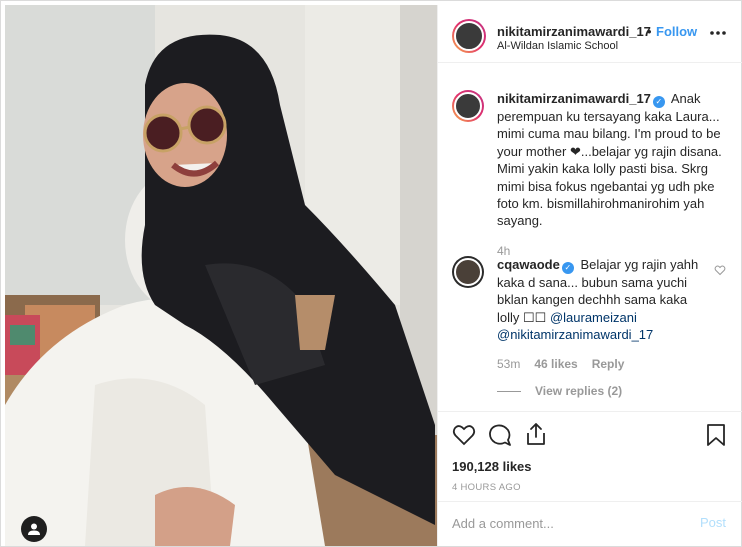 This screenshot has width=742, height=547. I want to click on heart-icon, so click(464, 435).